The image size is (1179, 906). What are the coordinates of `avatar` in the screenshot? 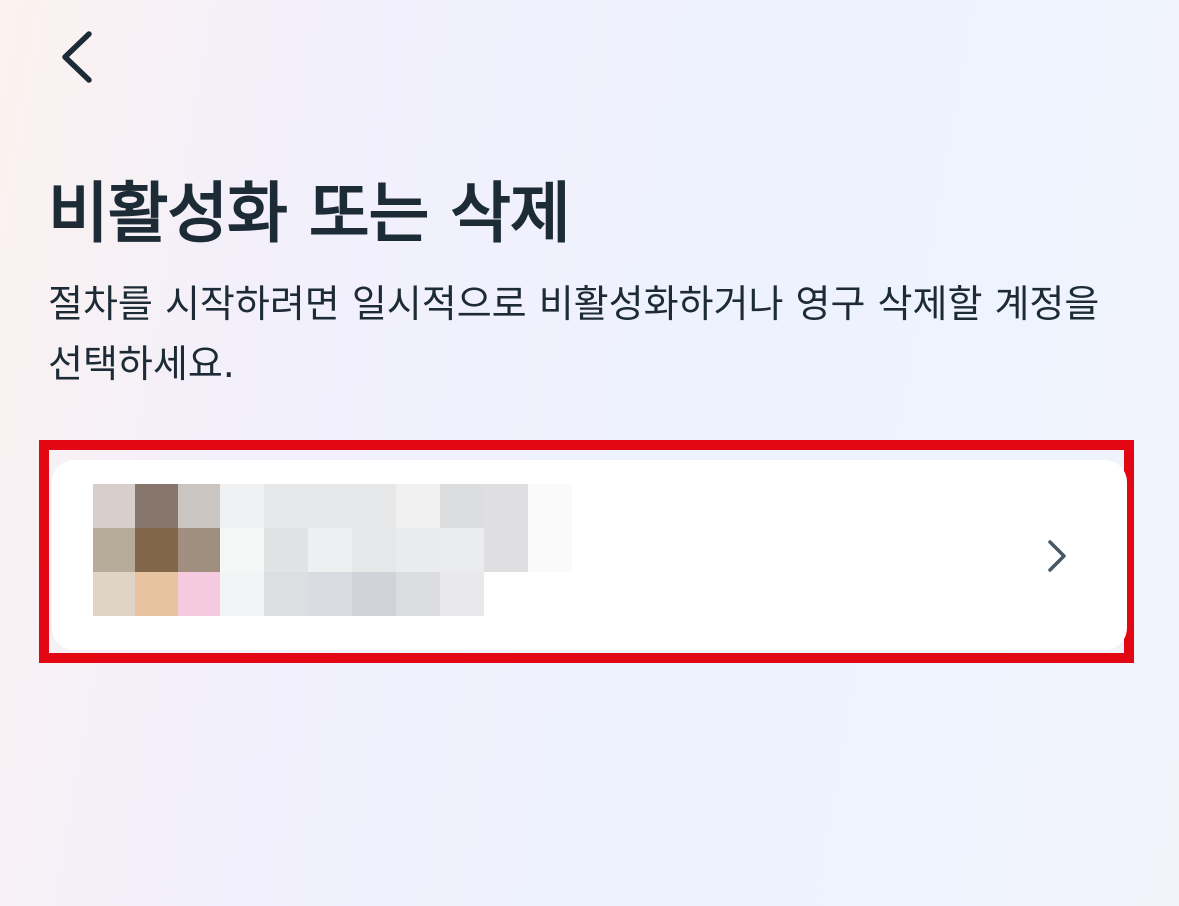 It's located at (156, 550).